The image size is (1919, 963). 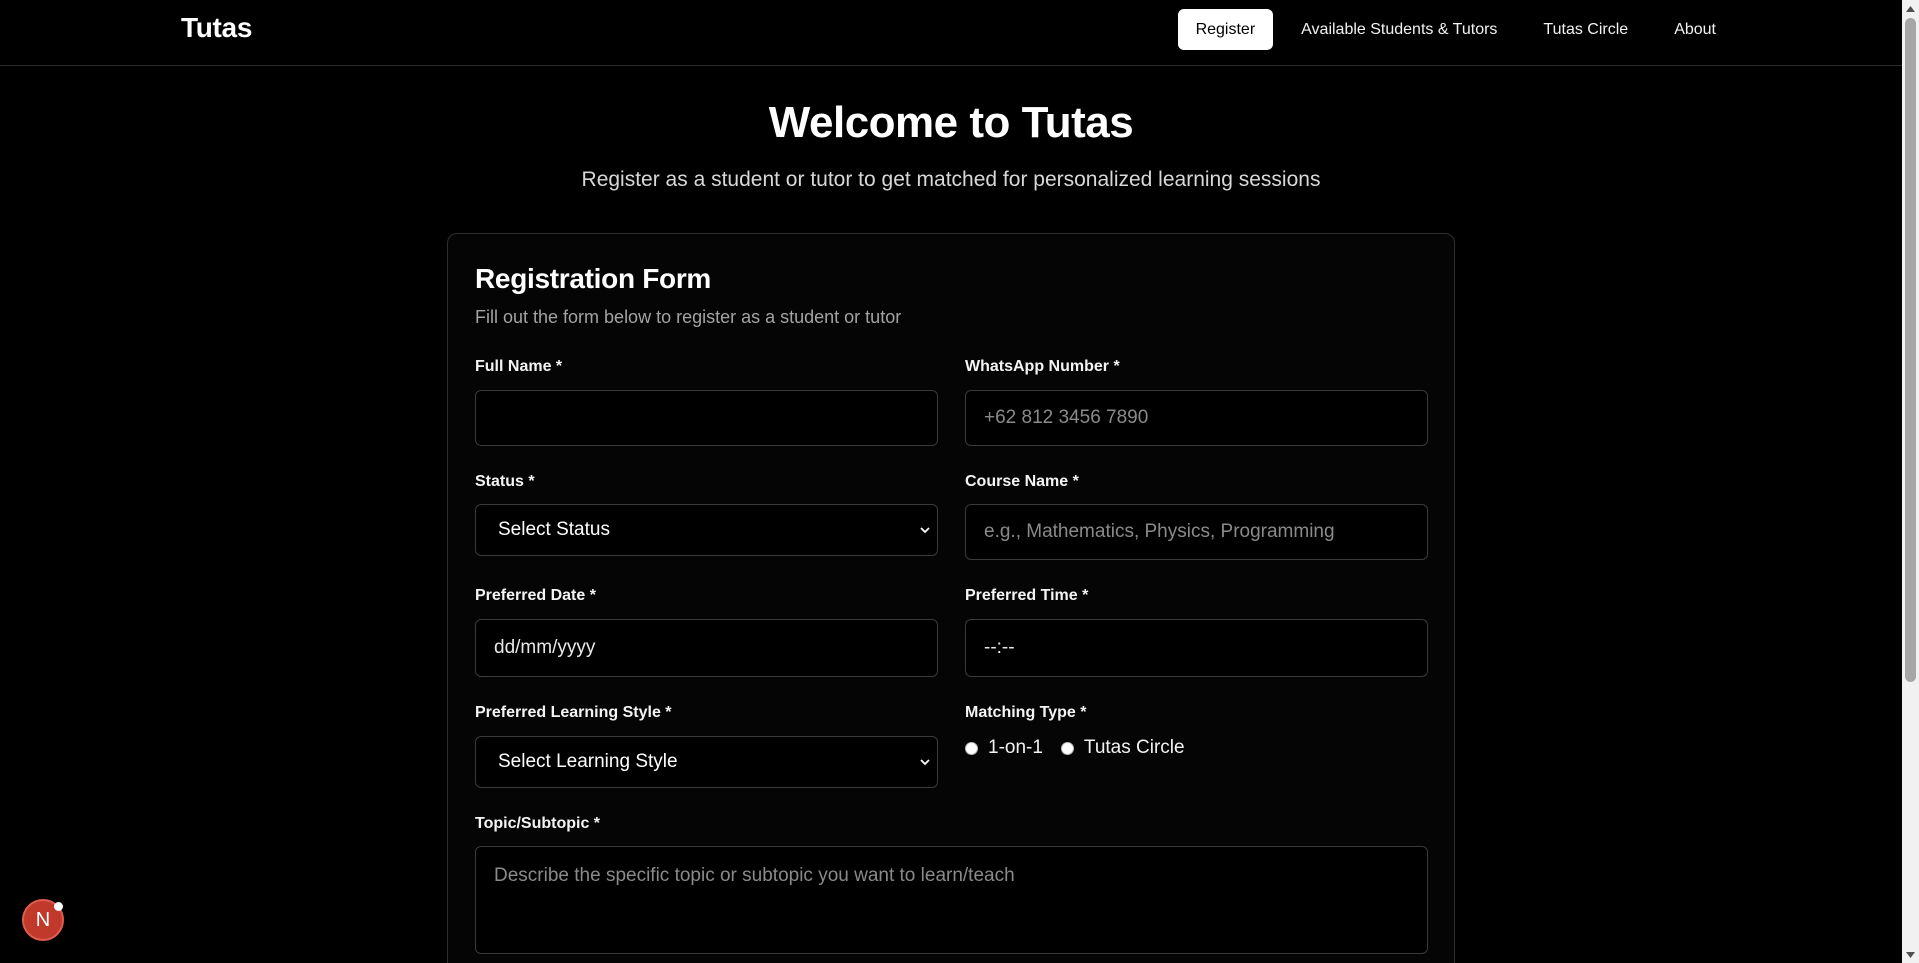 I want to click on scroll-up-arrow-icon, so click(x=1910, y=8).